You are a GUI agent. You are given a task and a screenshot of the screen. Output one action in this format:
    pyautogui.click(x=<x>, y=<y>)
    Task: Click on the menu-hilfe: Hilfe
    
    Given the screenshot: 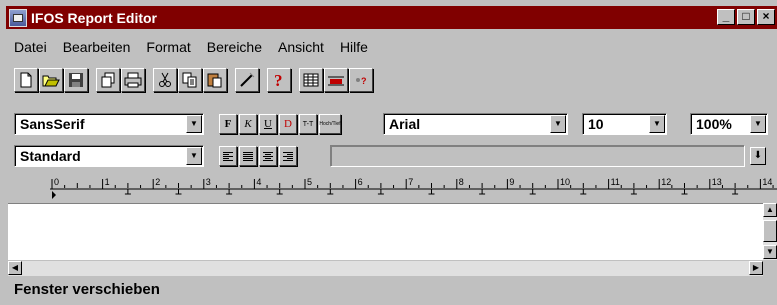 What is the action you would take?
    pyautogui.click(x=354, y=47)
    